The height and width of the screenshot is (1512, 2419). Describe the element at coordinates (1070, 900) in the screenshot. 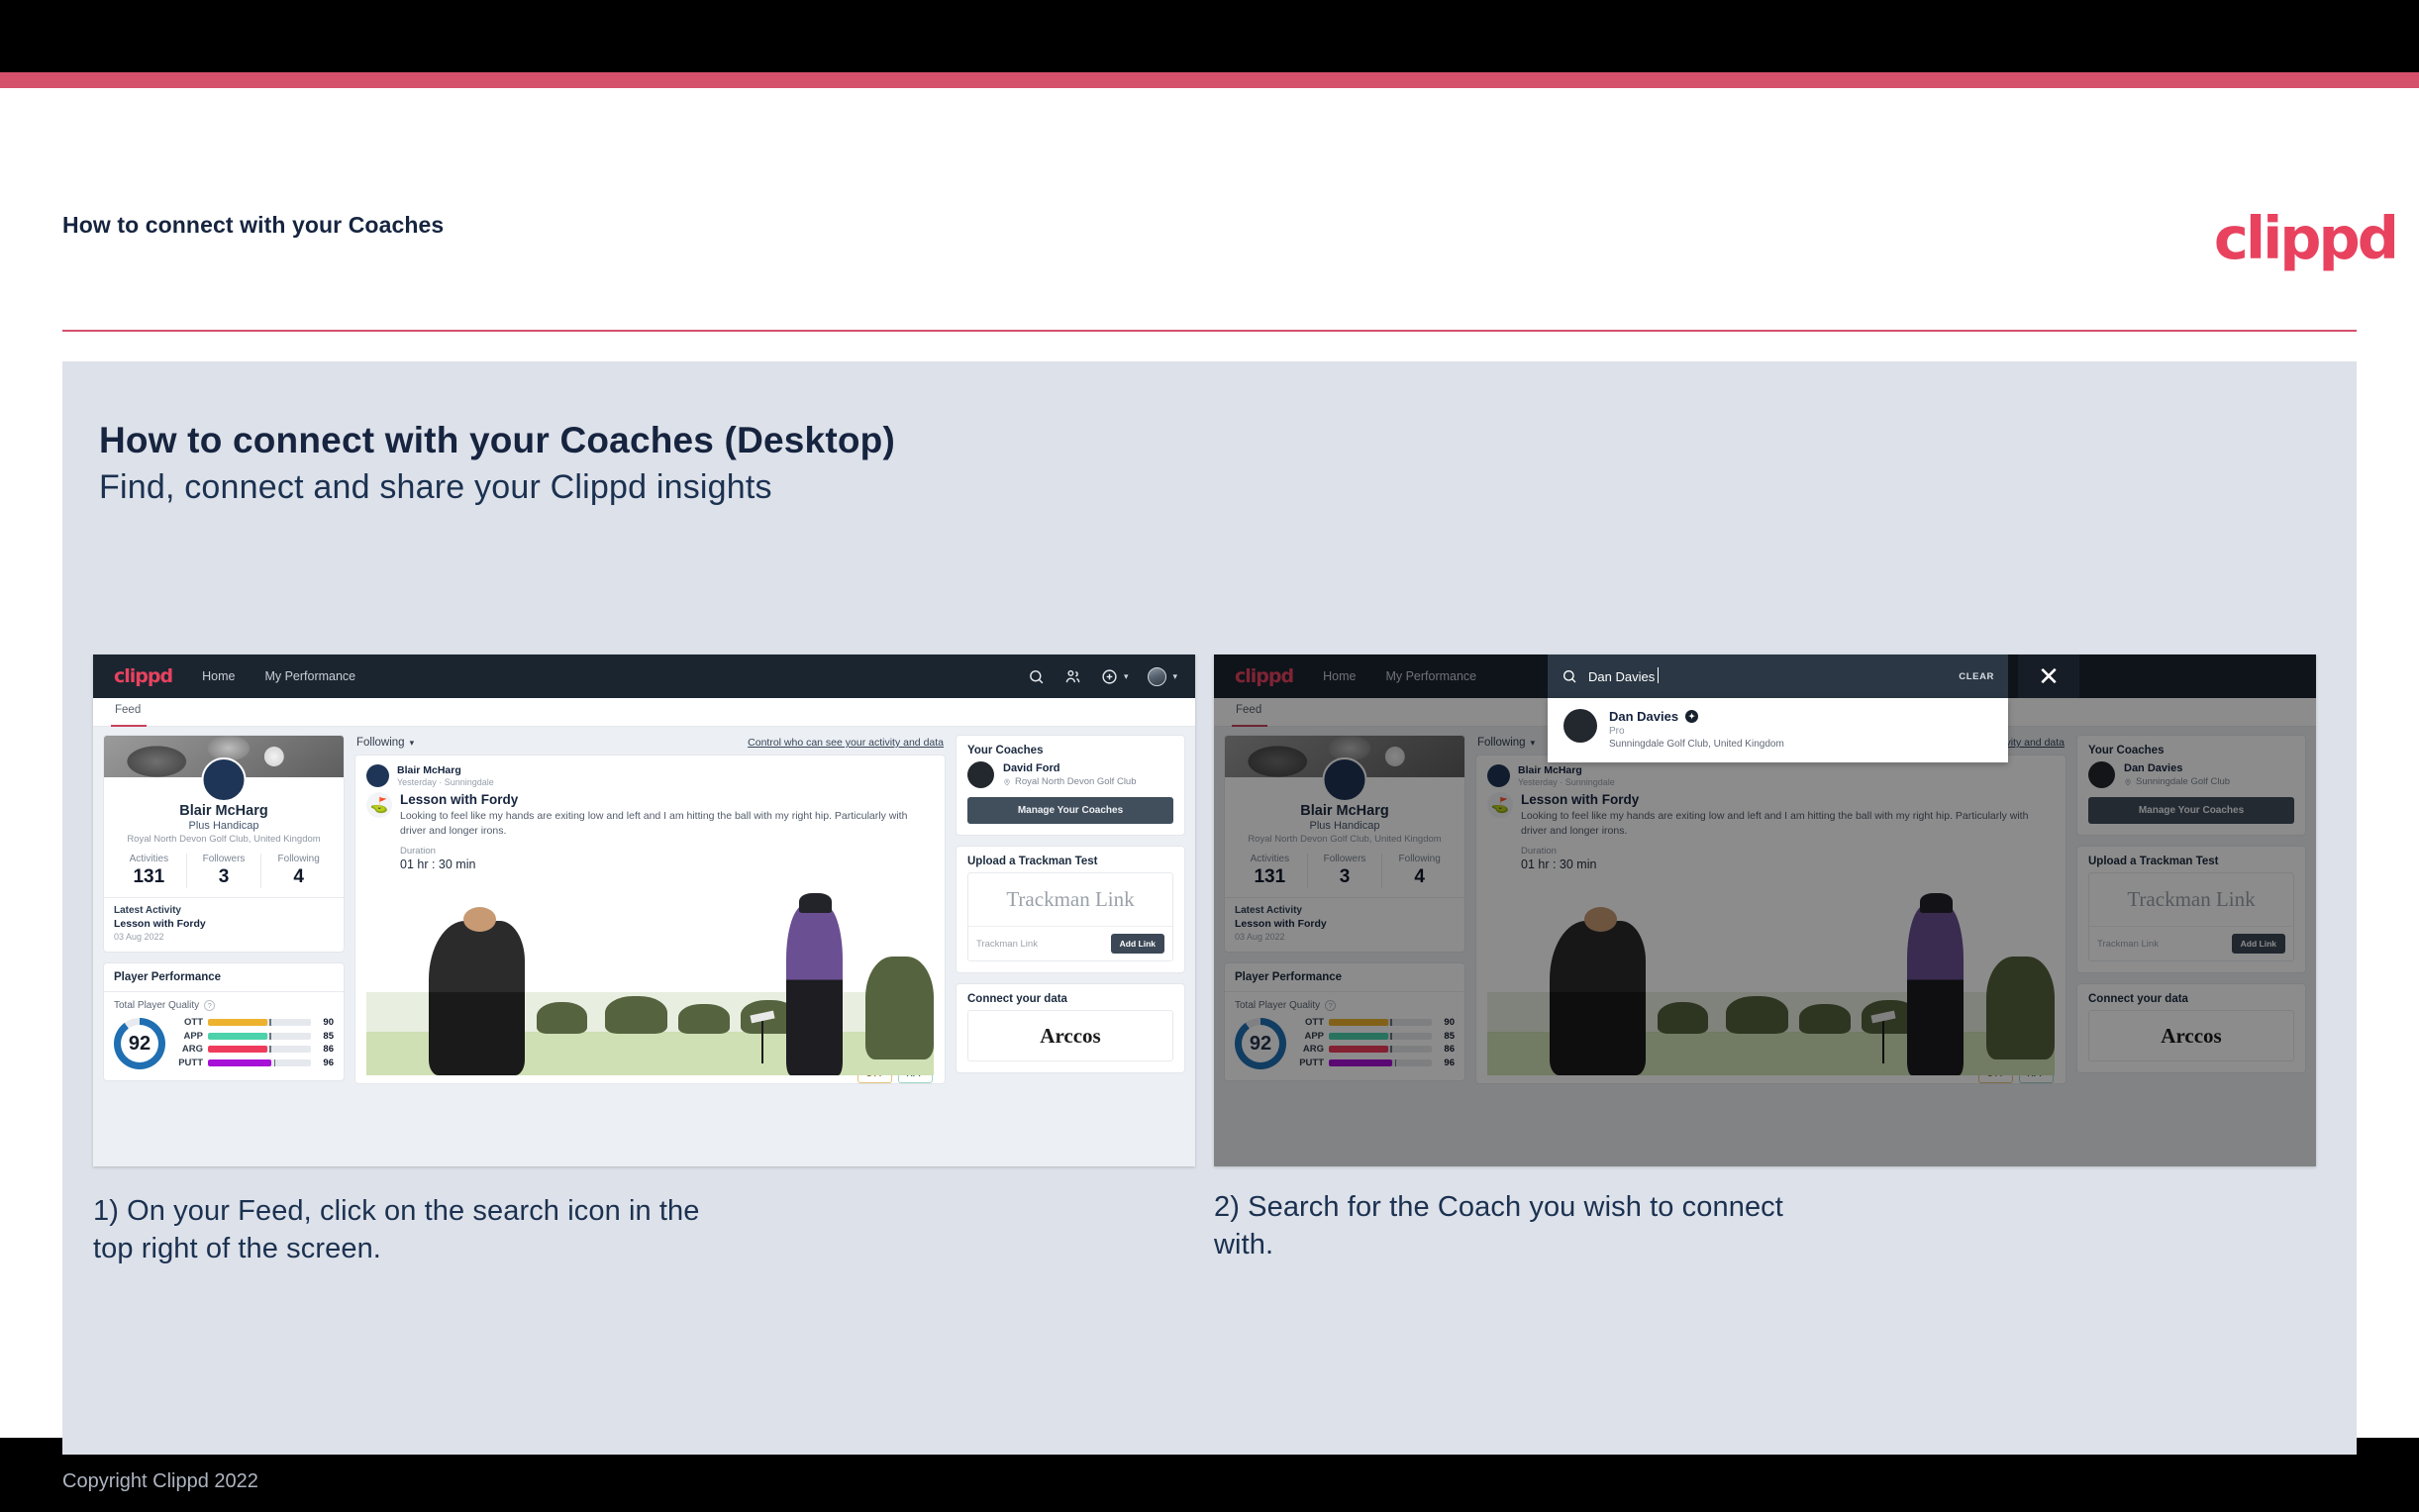

I see `trackman-logo: Trackman Link` at that location.